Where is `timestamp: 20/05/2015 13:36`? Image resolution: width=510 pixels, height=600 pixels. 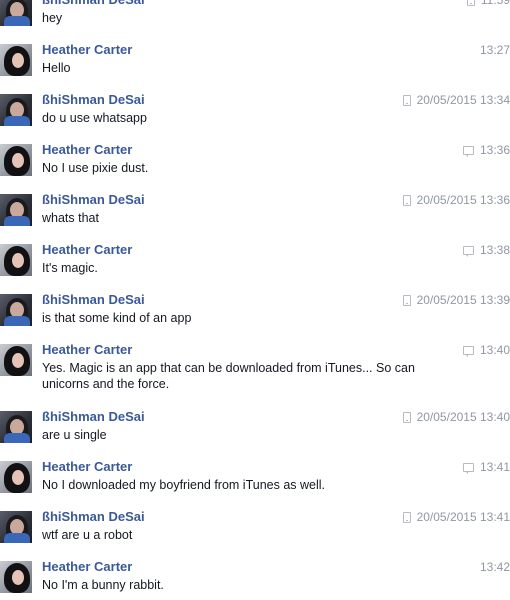
timestamp: 20/05/2015 13:36 is located at coordinates (463, 200).